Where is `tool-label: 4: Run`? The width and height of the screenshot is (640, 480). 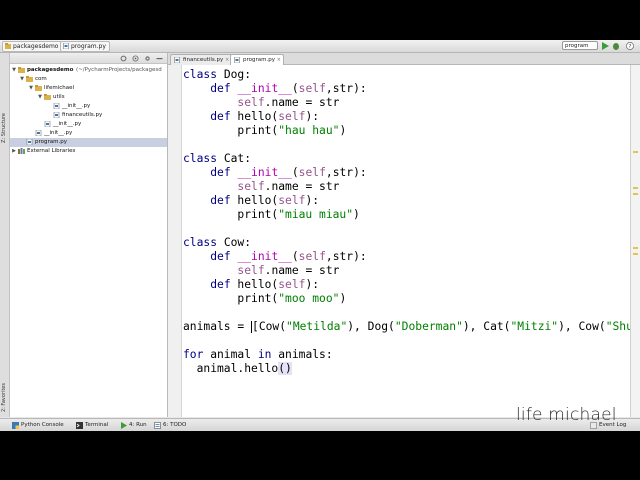 tool-label: 4: Run is located at coordinates (138, 425).